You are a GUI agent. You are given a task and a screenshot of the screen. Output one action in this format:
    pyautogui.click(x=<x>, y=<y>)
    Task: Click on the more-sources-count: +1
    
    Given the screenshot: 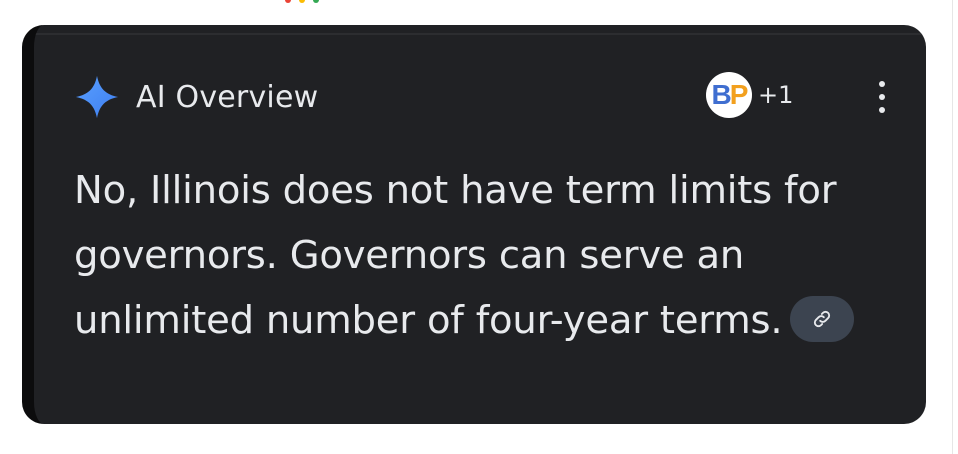 What is the action you would take?
    pyautogui.click(x=775, y=95)
    